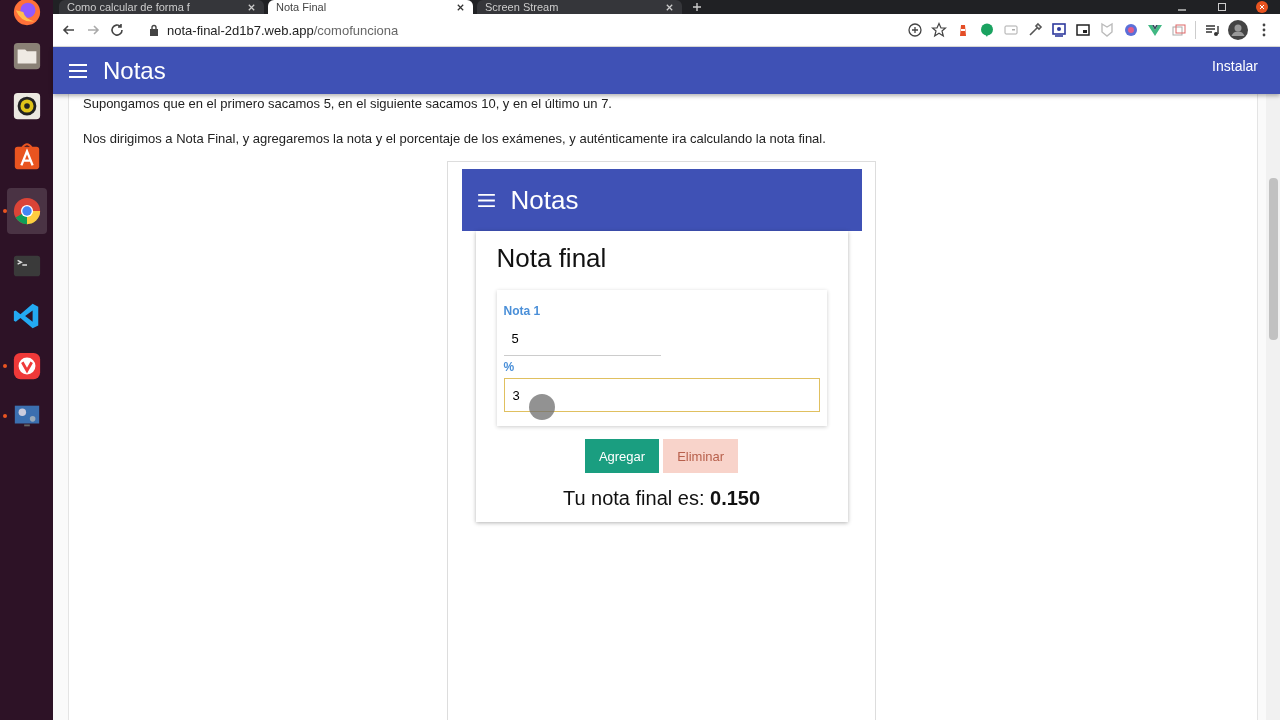  I want to click on heading: Nota final, so click(551, 258).